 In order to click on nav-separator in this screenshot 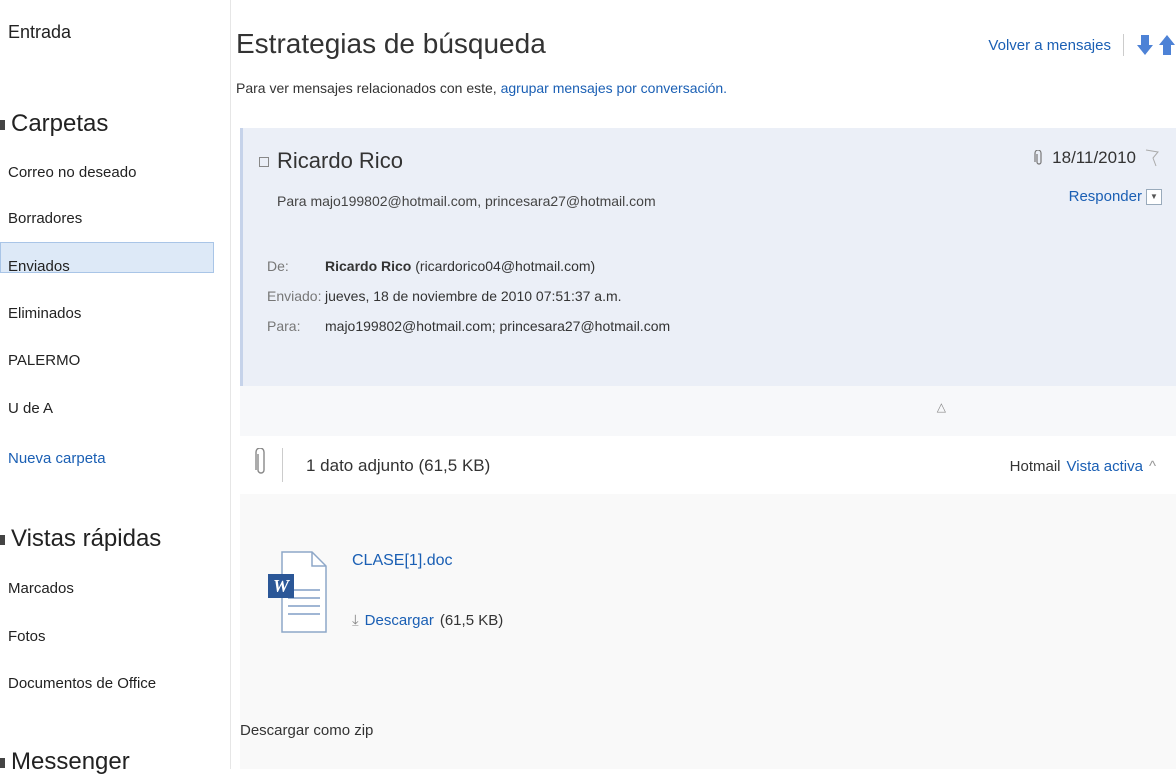, I will do `click(1123, 45)`.